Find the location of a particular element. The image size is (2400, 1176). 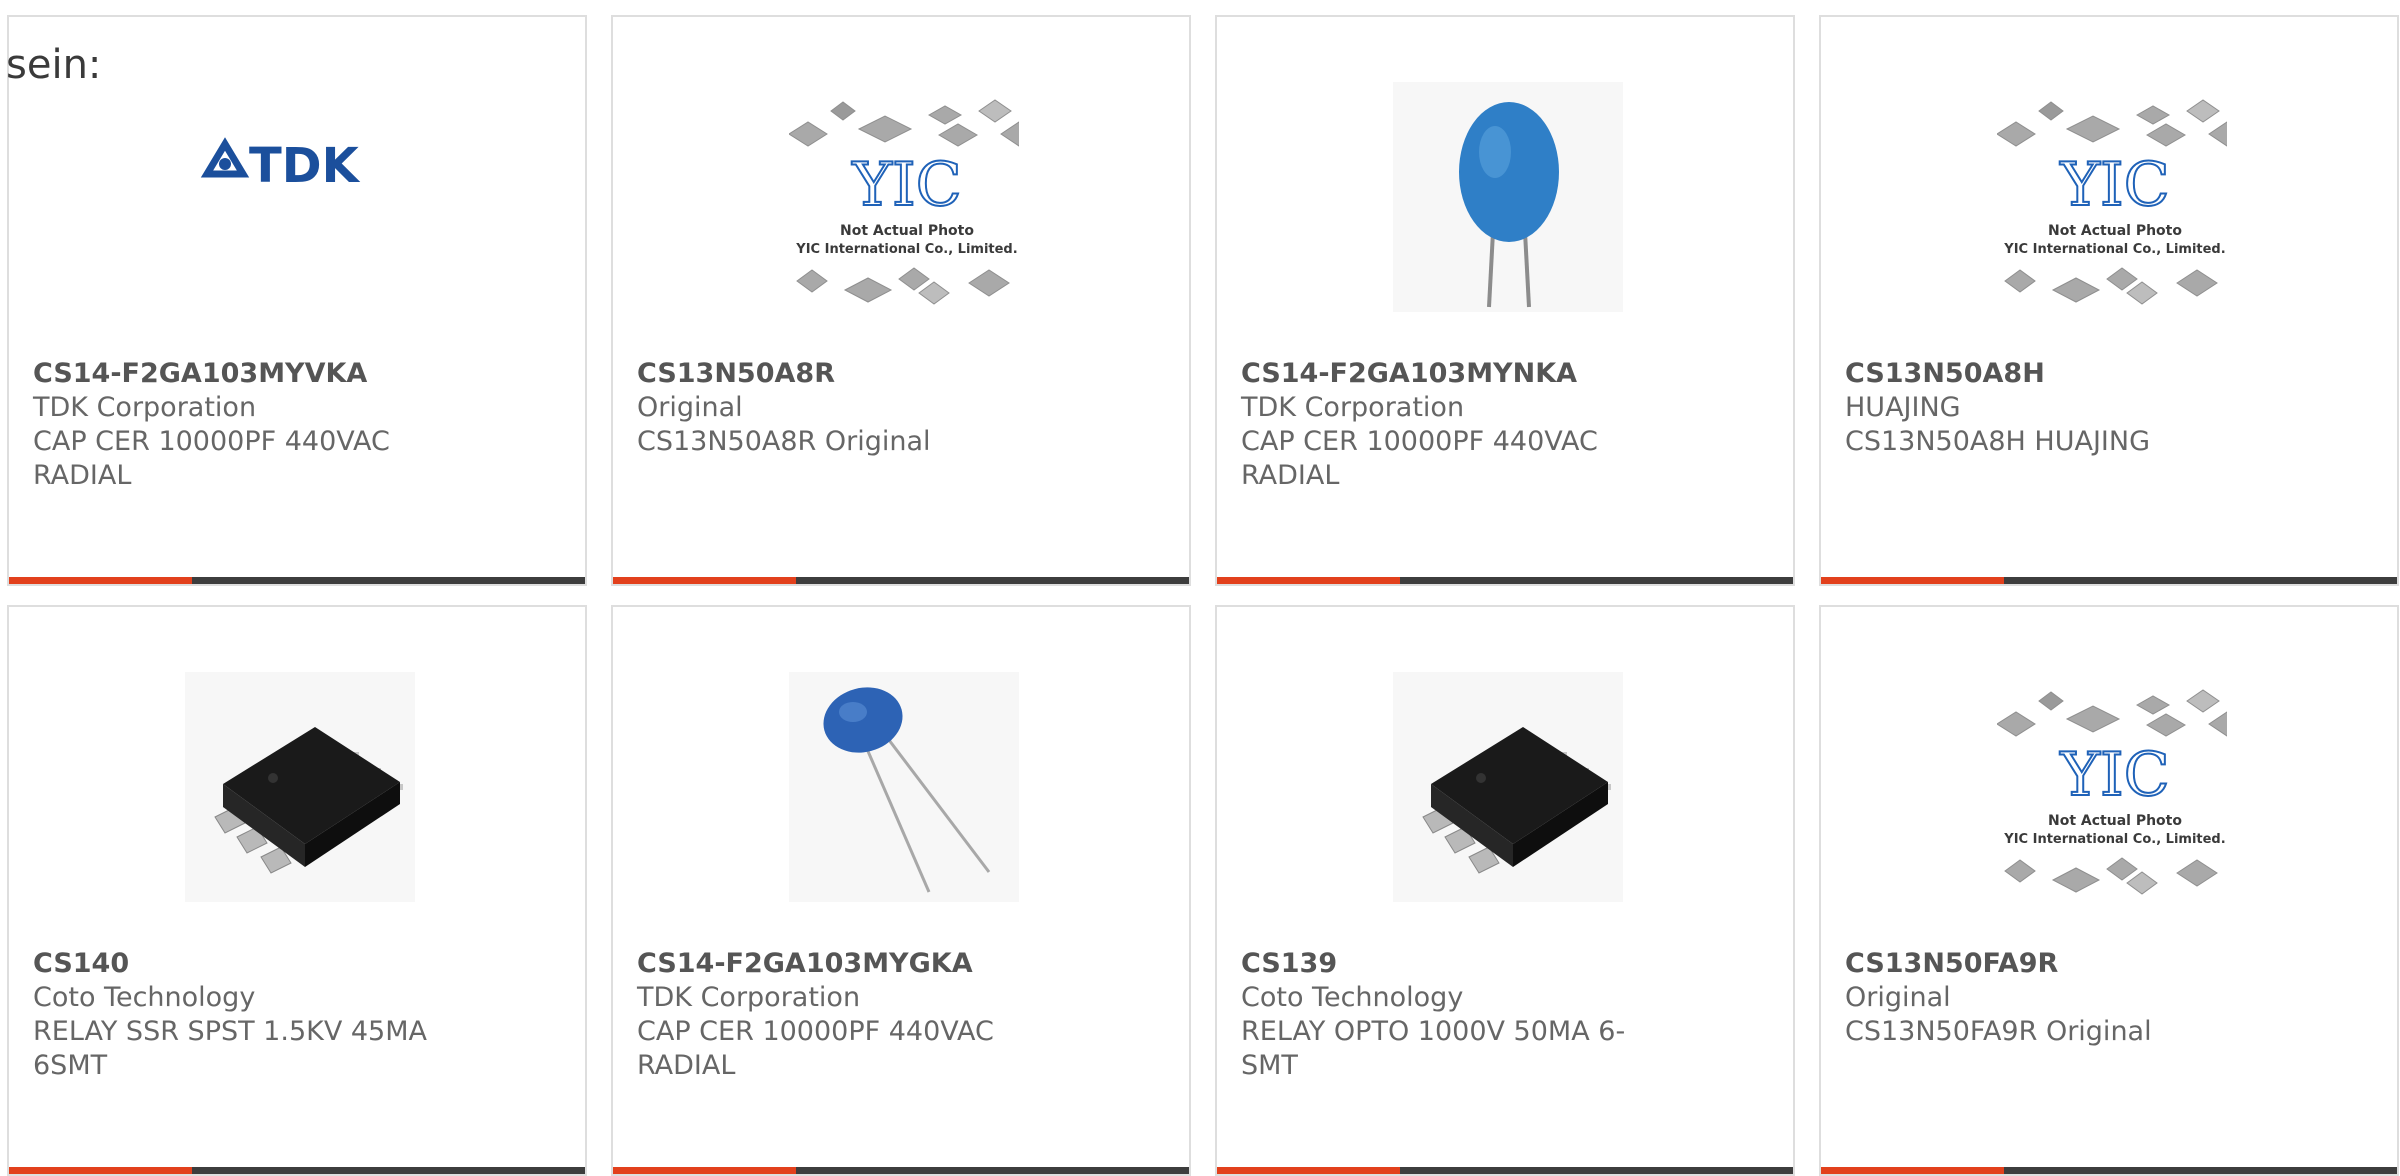

part-number: CS139 is located at coordinates (1507, 964).